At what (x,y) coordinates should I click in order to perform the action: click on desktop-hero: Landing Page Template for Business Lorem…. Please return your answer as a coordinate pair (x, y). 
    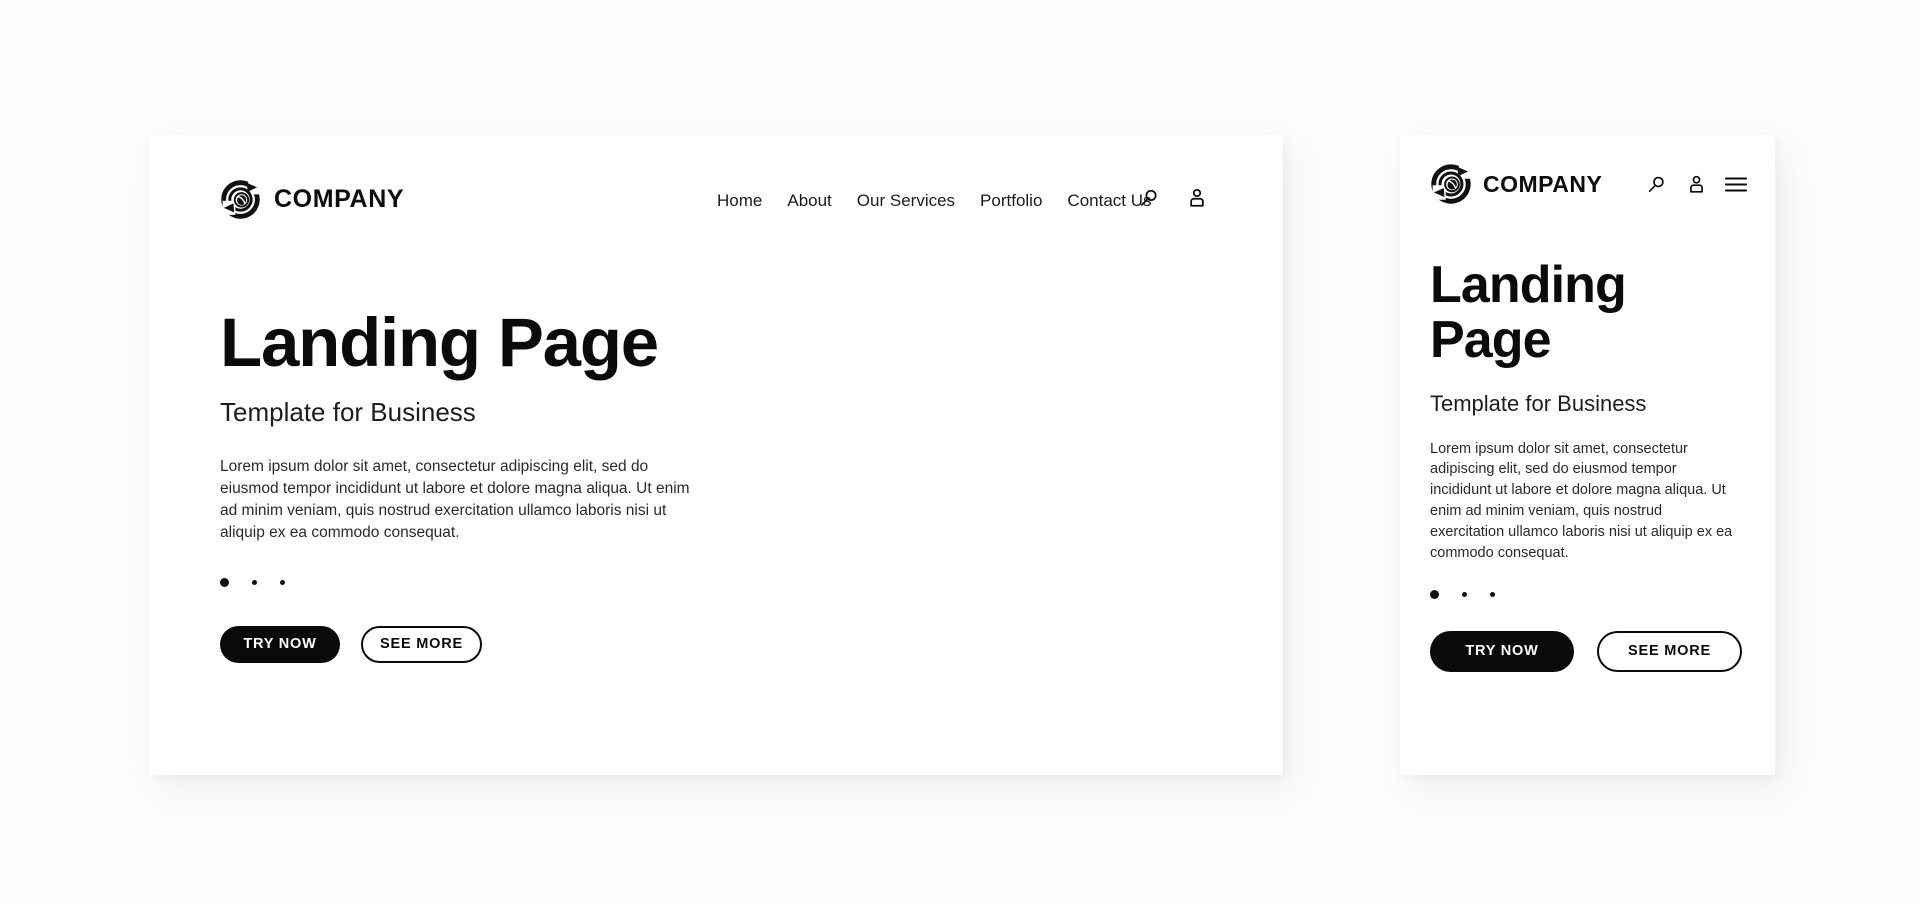
    Looking at the image, I should click on (480, 483).